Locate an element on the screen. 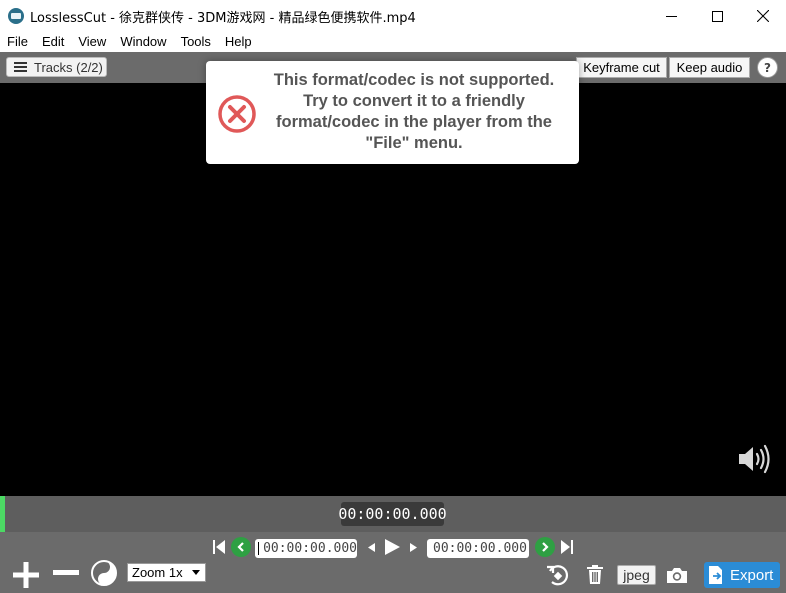  cut-start-time: 00:00:00.000 is located at coordinates (310, 548).